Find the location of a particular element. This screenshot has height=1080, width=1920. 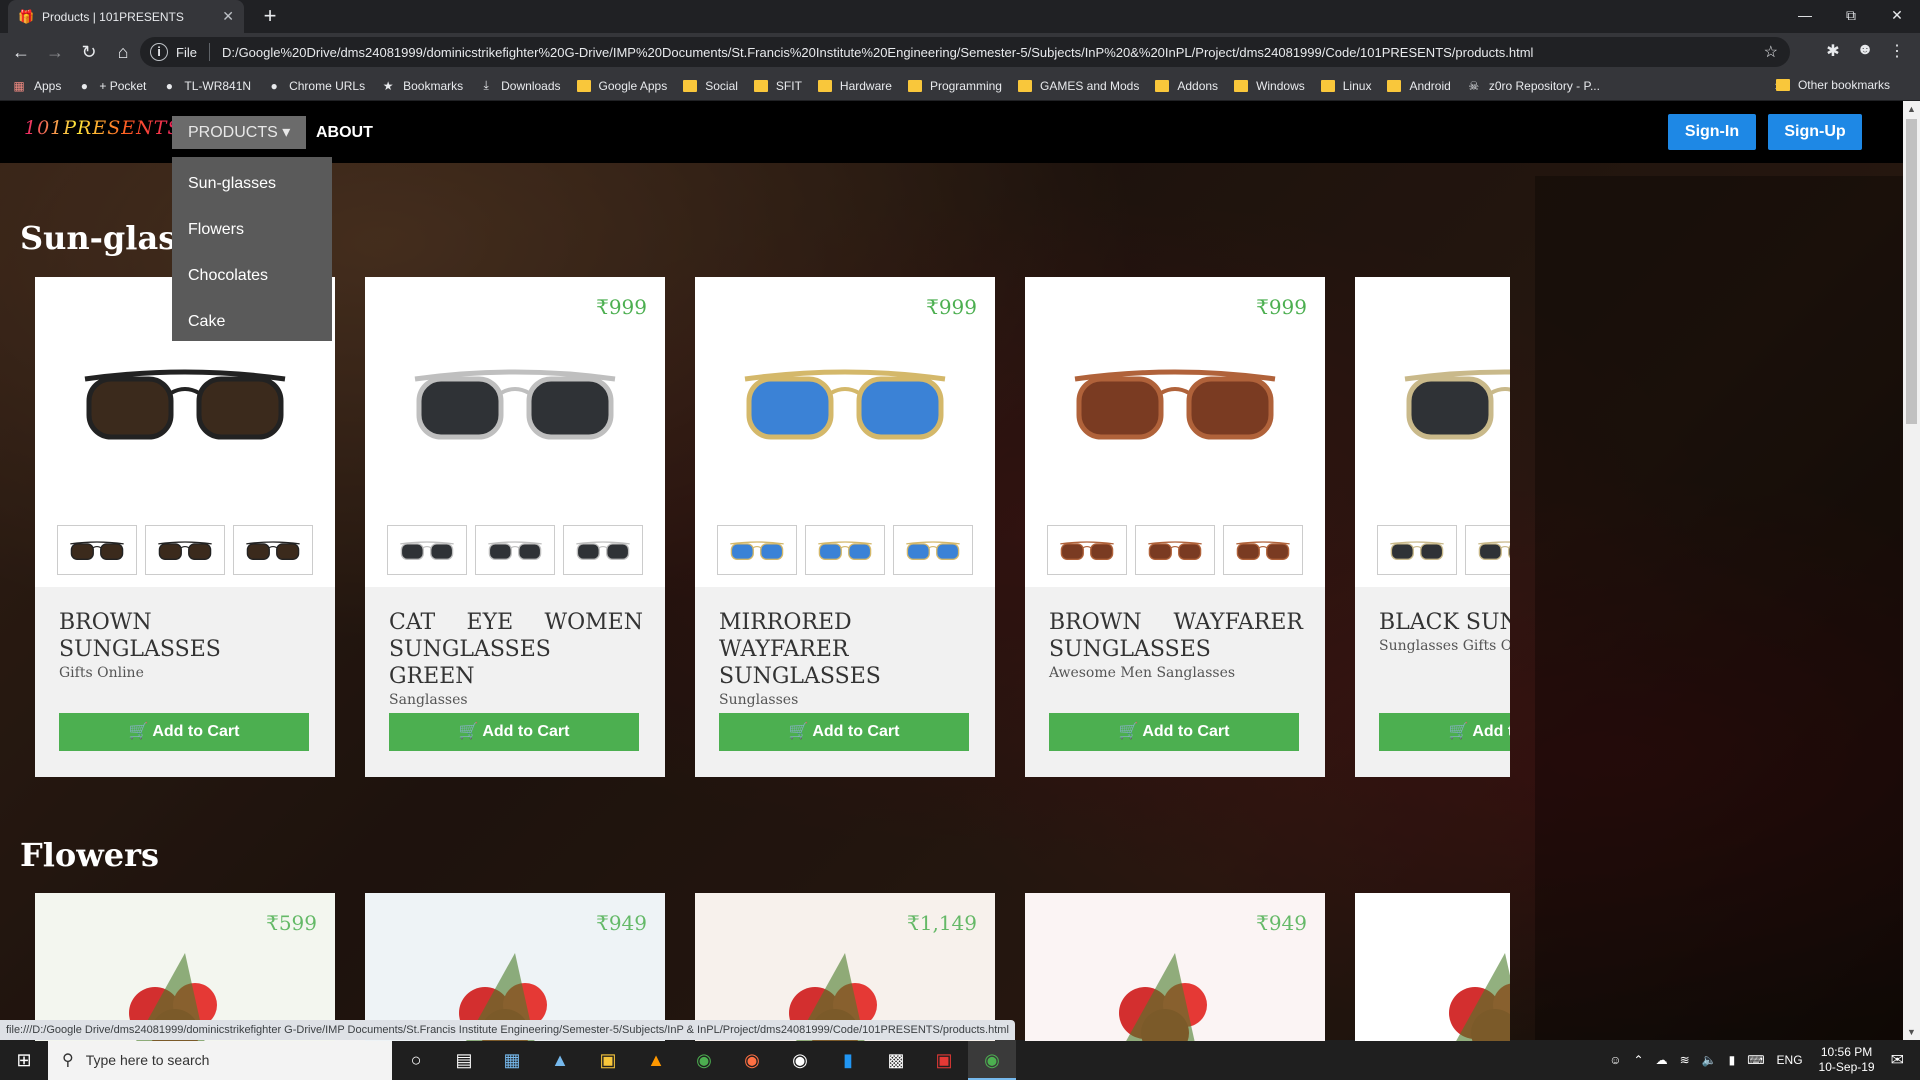

bookmark-apps: ▦ Apps is located at coordinates (36, 86).